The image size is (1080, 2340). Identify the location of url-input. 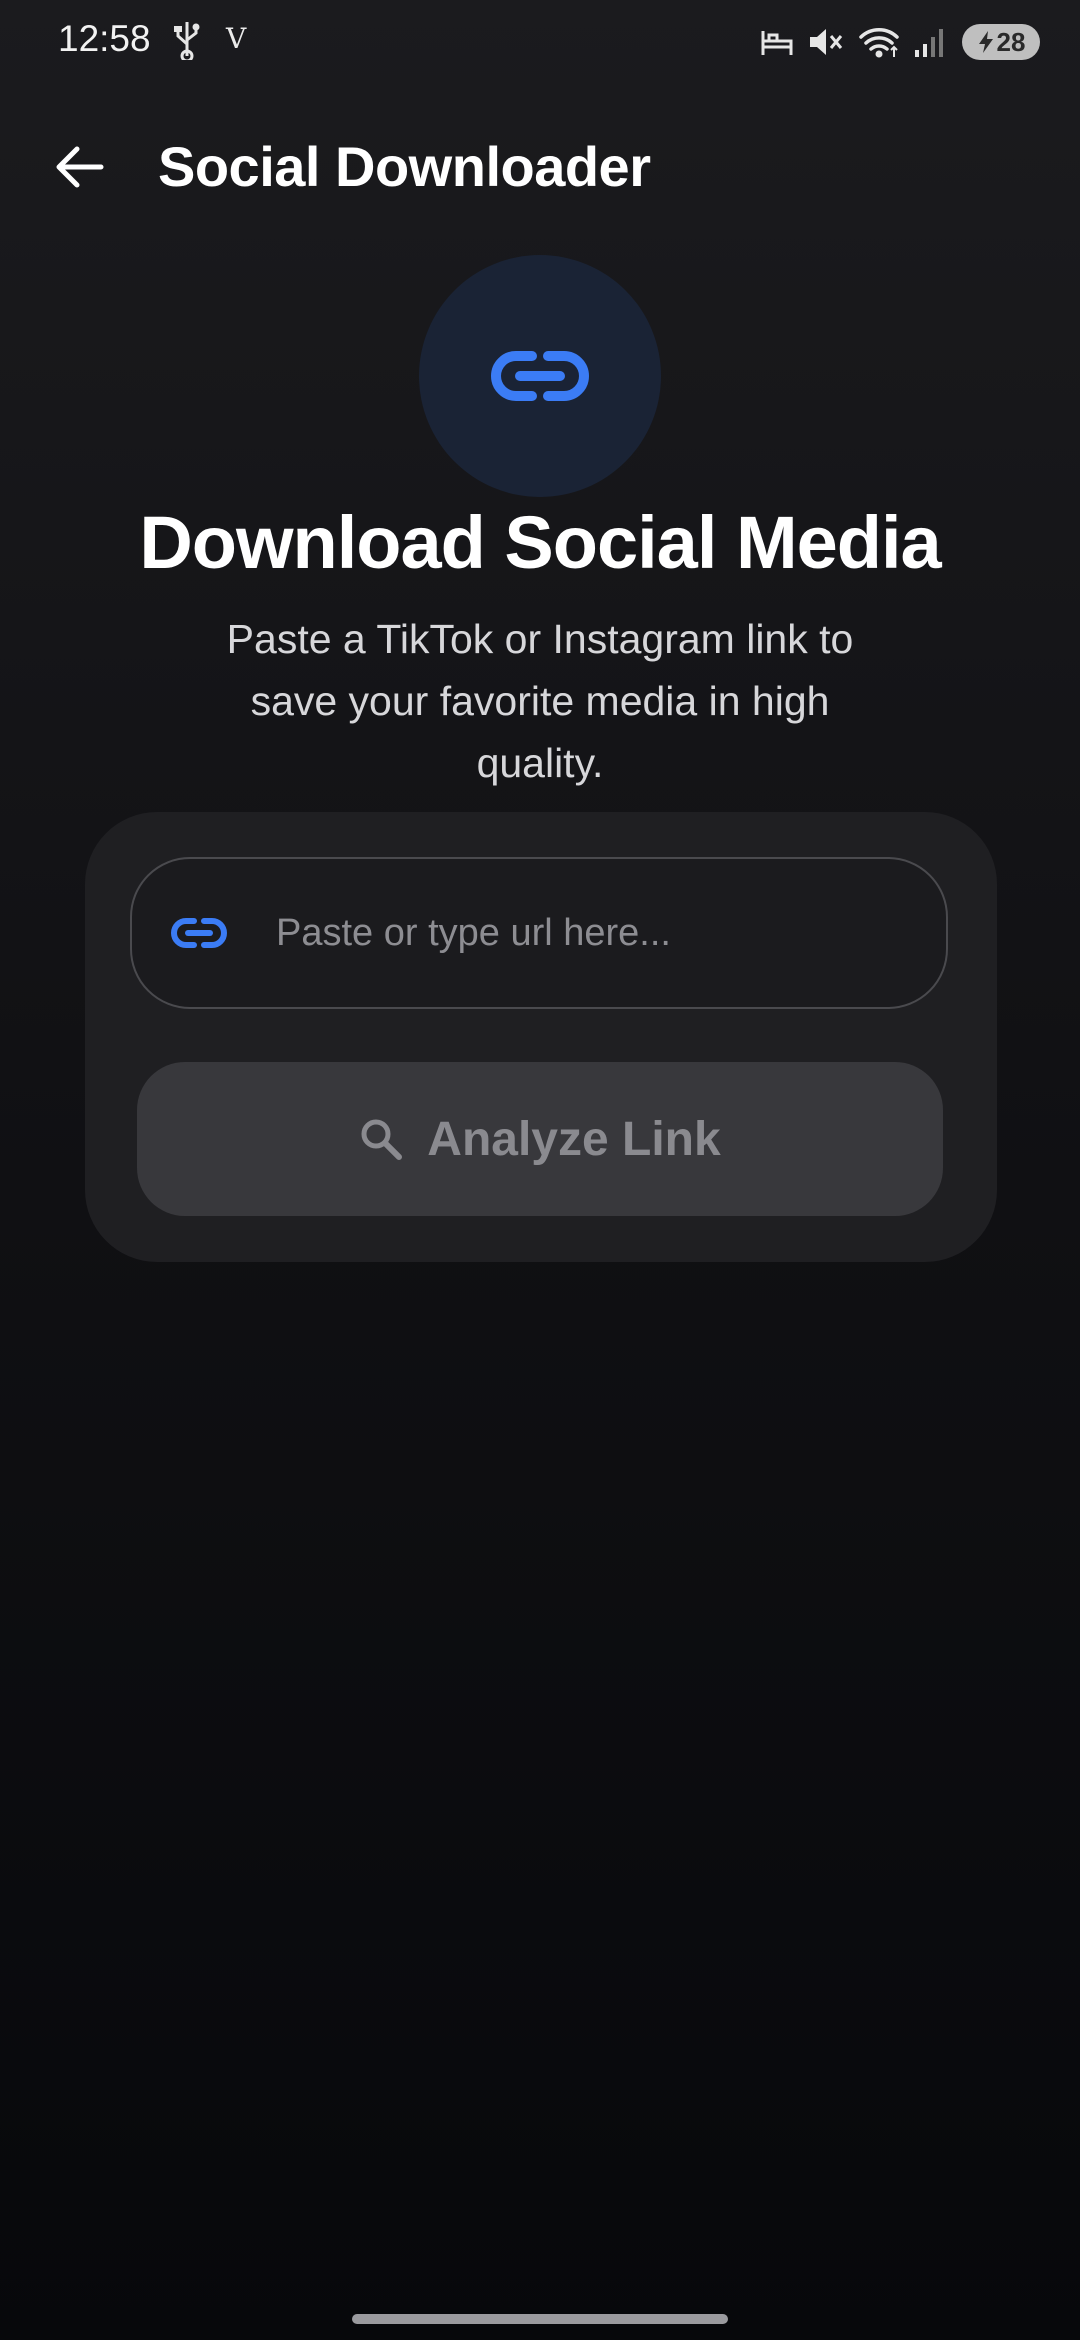
(610, 933).